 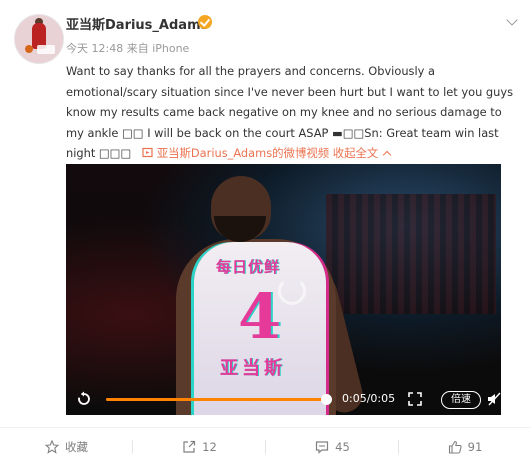 I want to click on avatar-basketball, so click(x=29, y=49).